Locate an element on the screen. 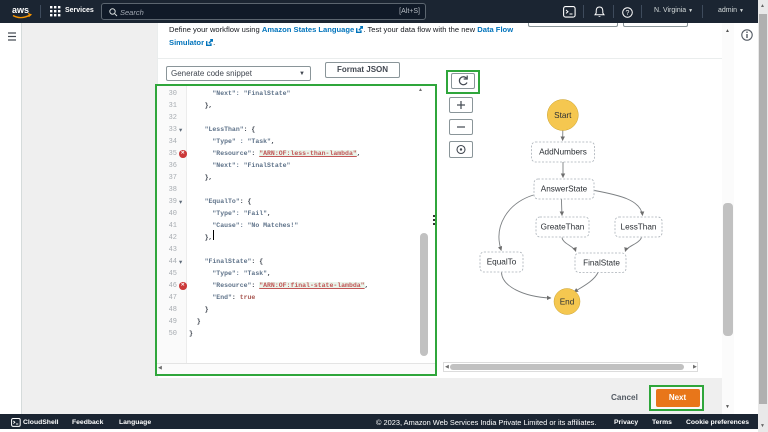 The image size is (768, 432). svg-text: GreateThan is located at coordinates (563, 227).